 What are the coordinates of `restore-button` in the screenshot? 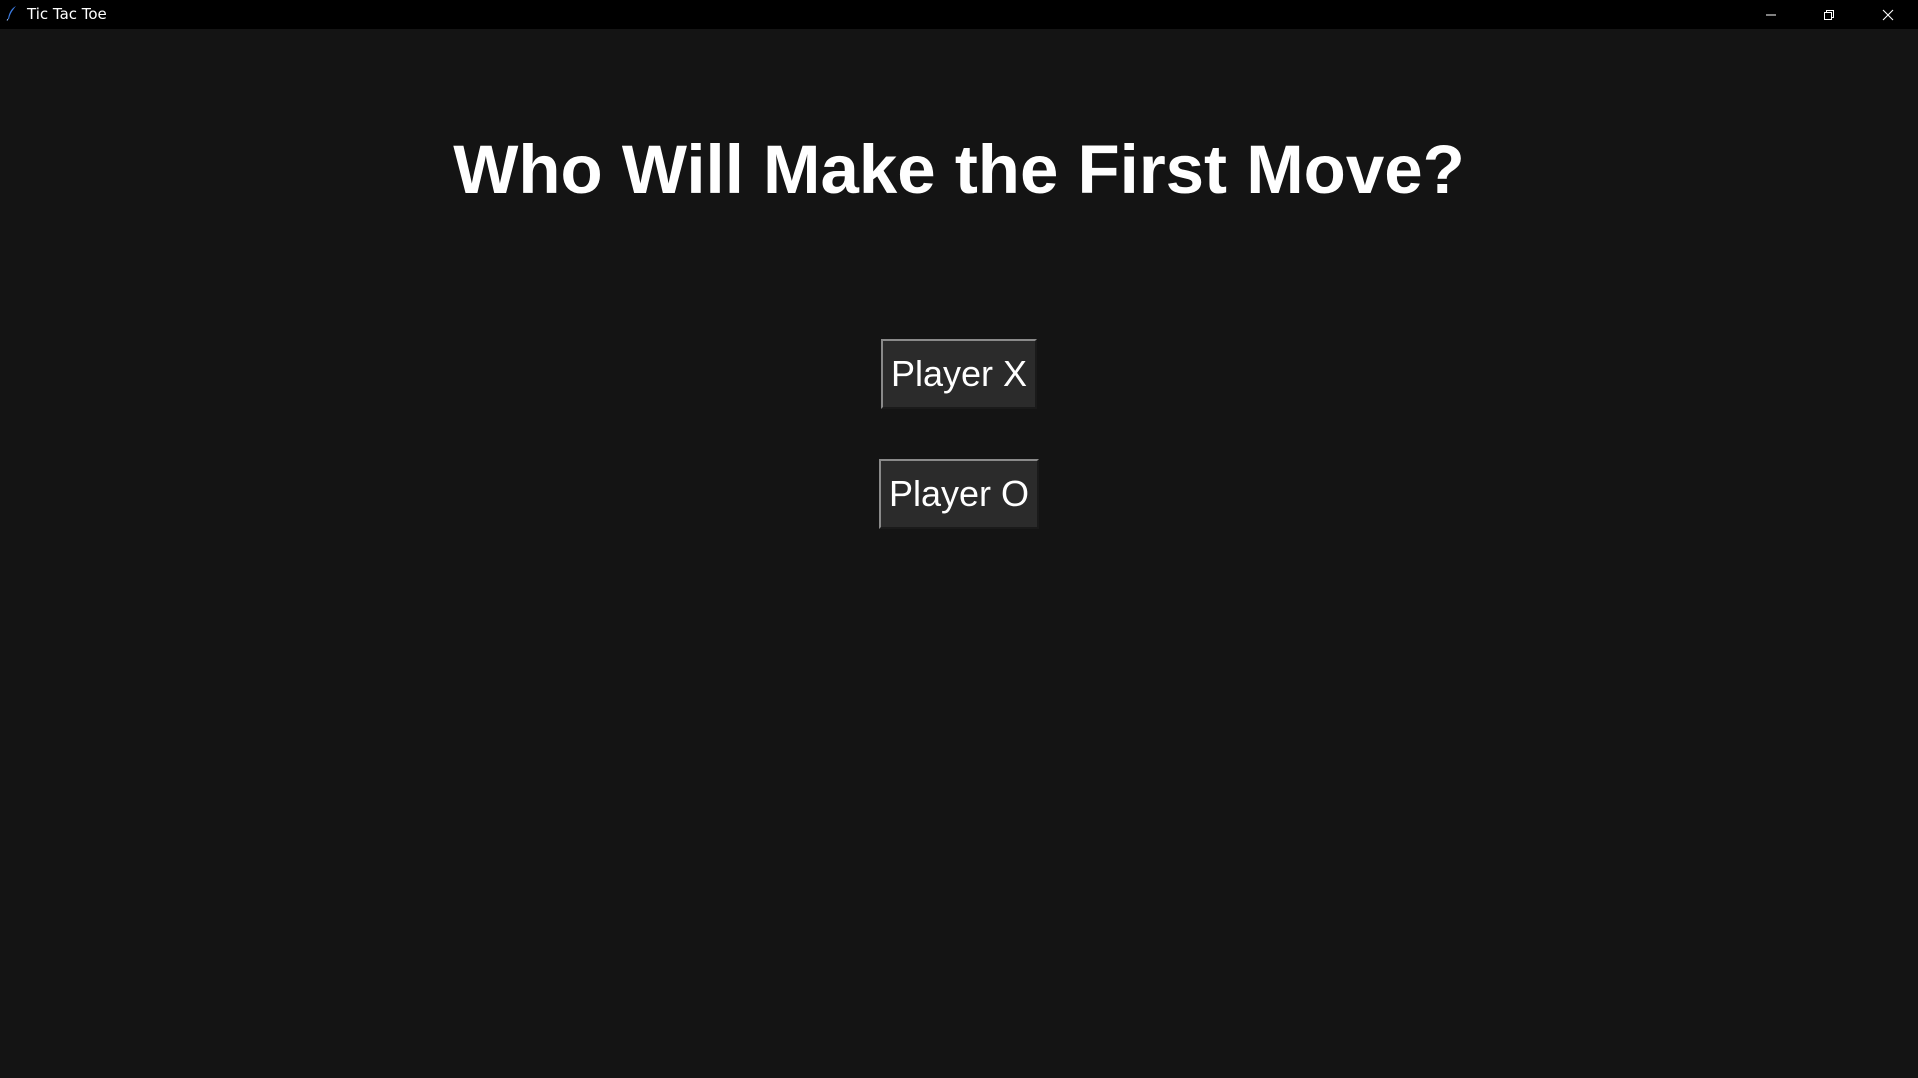 It's located at (1829, 14).